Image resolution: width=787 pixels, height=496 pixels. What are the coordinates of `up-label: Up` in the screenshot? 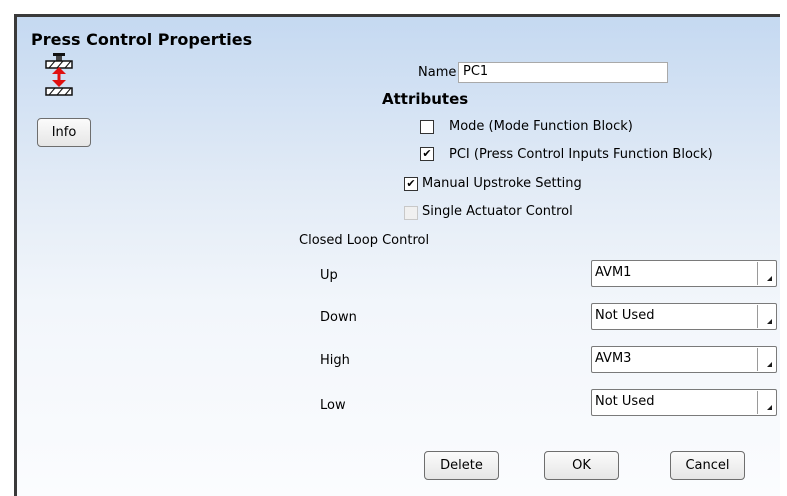 It's located at (329, 275).